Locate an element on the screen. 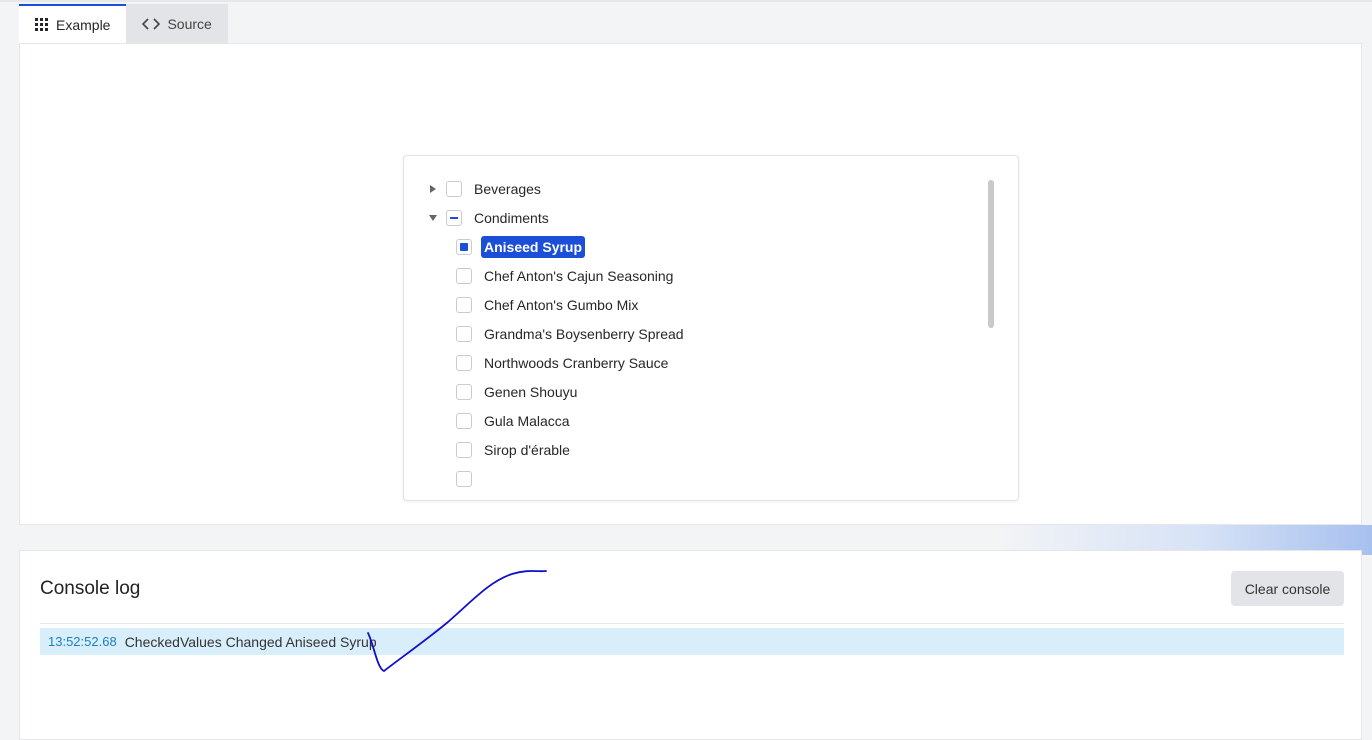 The height and width of the screenshot is (740, 1372). log-timestamp: 13:52:52.68 is located at coordinates (82, 641).